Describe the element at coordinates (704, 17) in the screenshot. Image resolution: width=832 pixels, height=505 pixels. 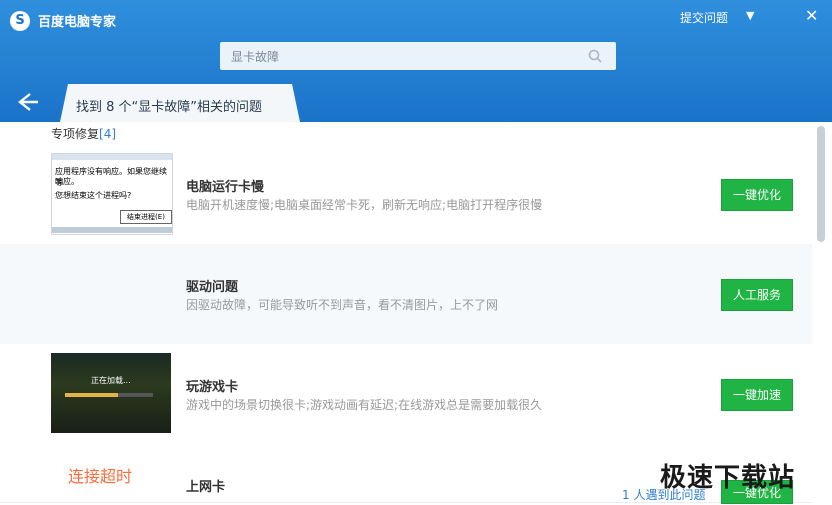
I see `submit-question-link: 提交问题` at that location.